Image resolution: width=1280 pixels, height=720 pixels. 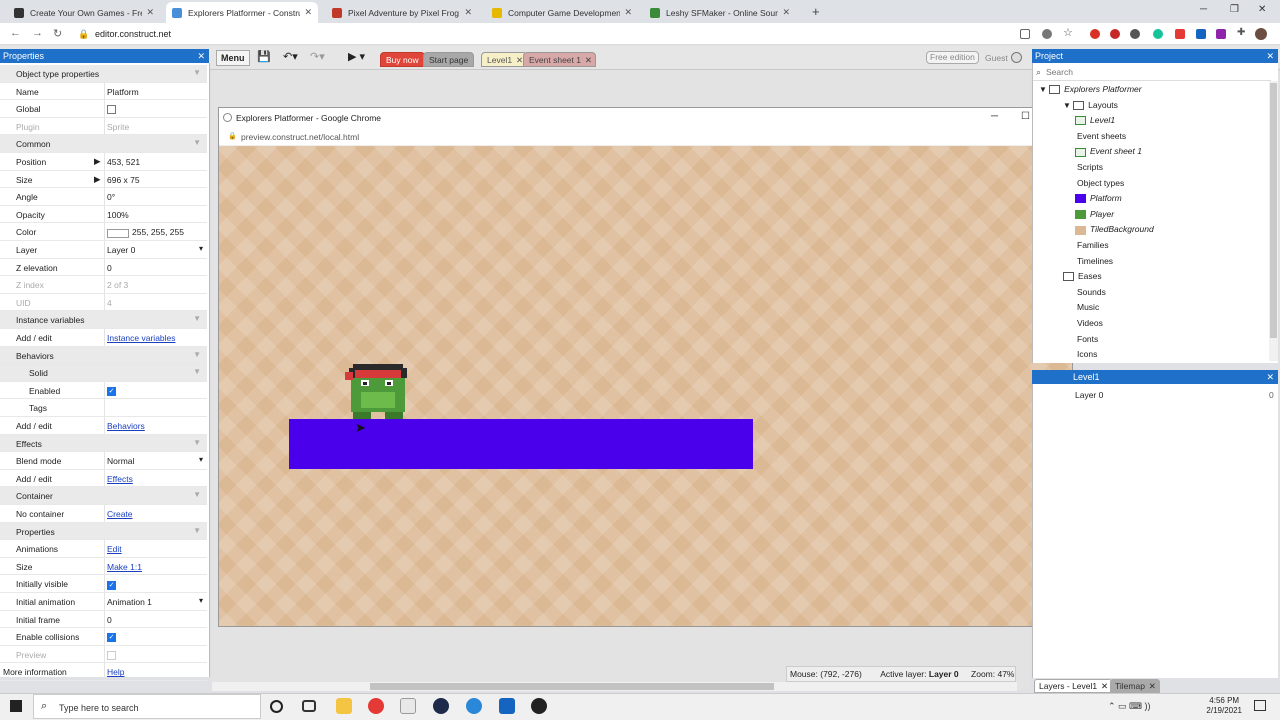 What do you see at coordinates (1095, 34) in the screenshot?
I see `adblock-icon` at bounding box center [1095, 34].